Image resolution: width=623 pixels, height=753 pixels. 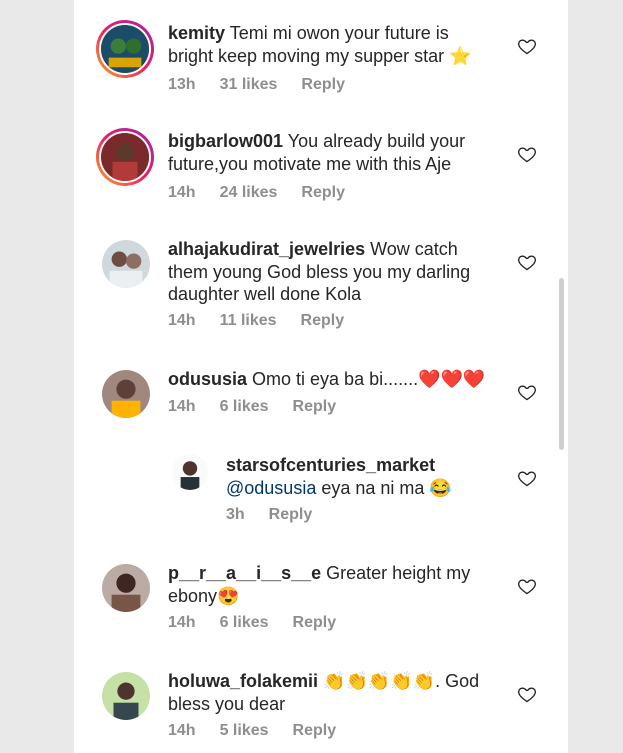 What do you see at coordinates (225, 141) in the screenshot?
I see `comment-username: bigbarlow001` at bounding box center [225, 141].